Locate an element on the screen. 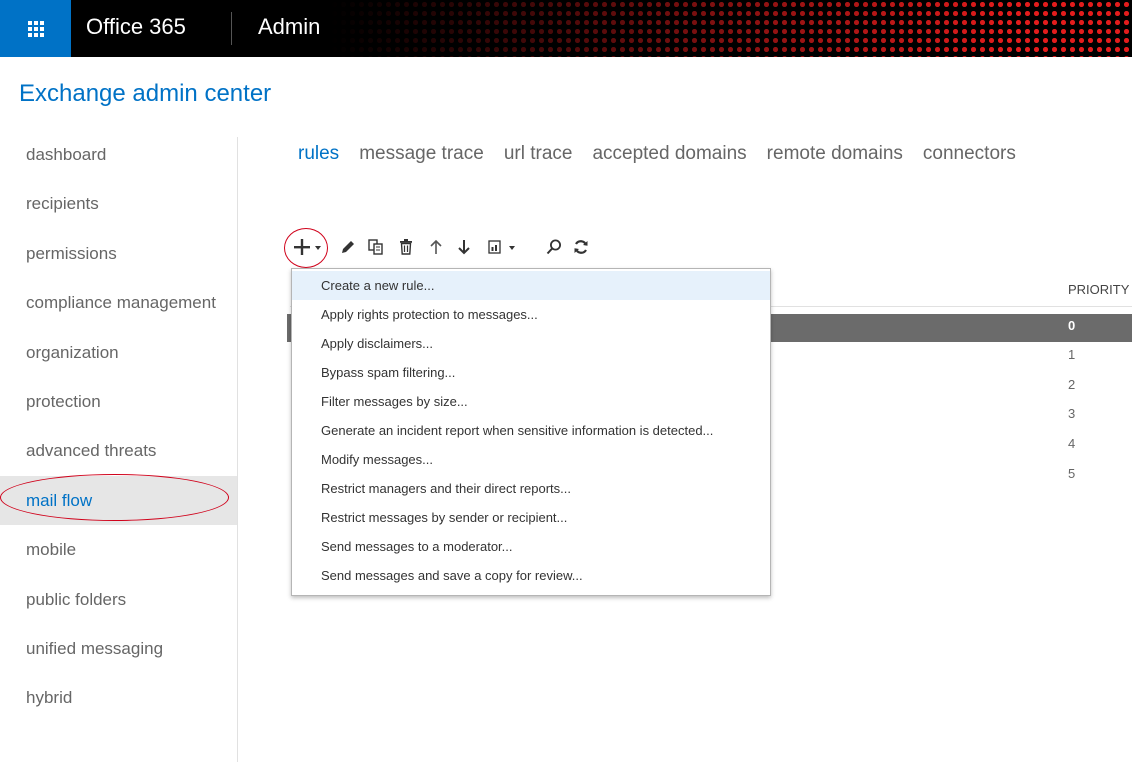 The width and height of the screenshot is (1132, 762). nav-item-mobile: mobile is located at coordinates (119, 549).